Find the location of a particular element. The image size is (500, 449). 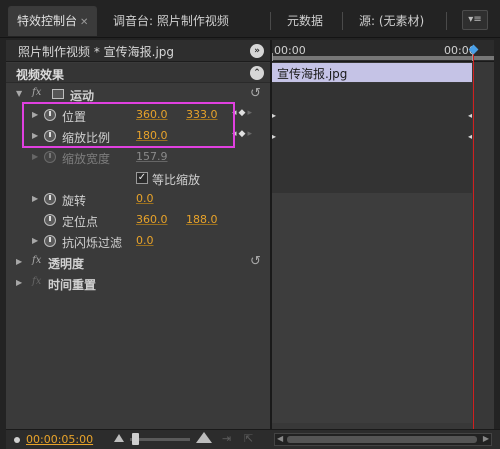

expand-triangle-down-icon: ▼ is located at coordinates (19, 93).